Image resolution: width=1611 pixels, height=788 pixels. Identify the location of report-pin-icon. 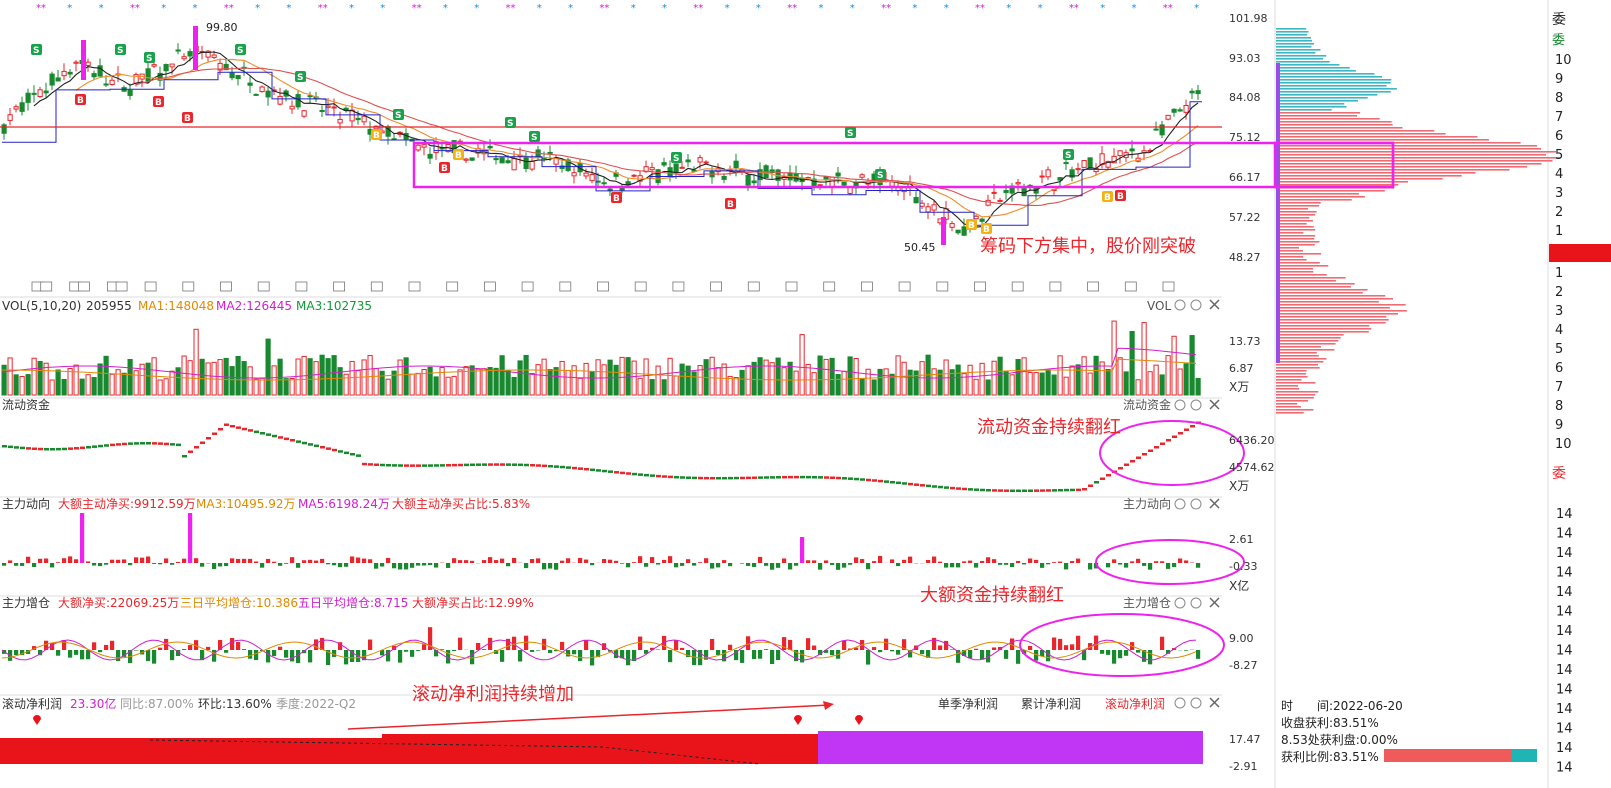
(859, 720).